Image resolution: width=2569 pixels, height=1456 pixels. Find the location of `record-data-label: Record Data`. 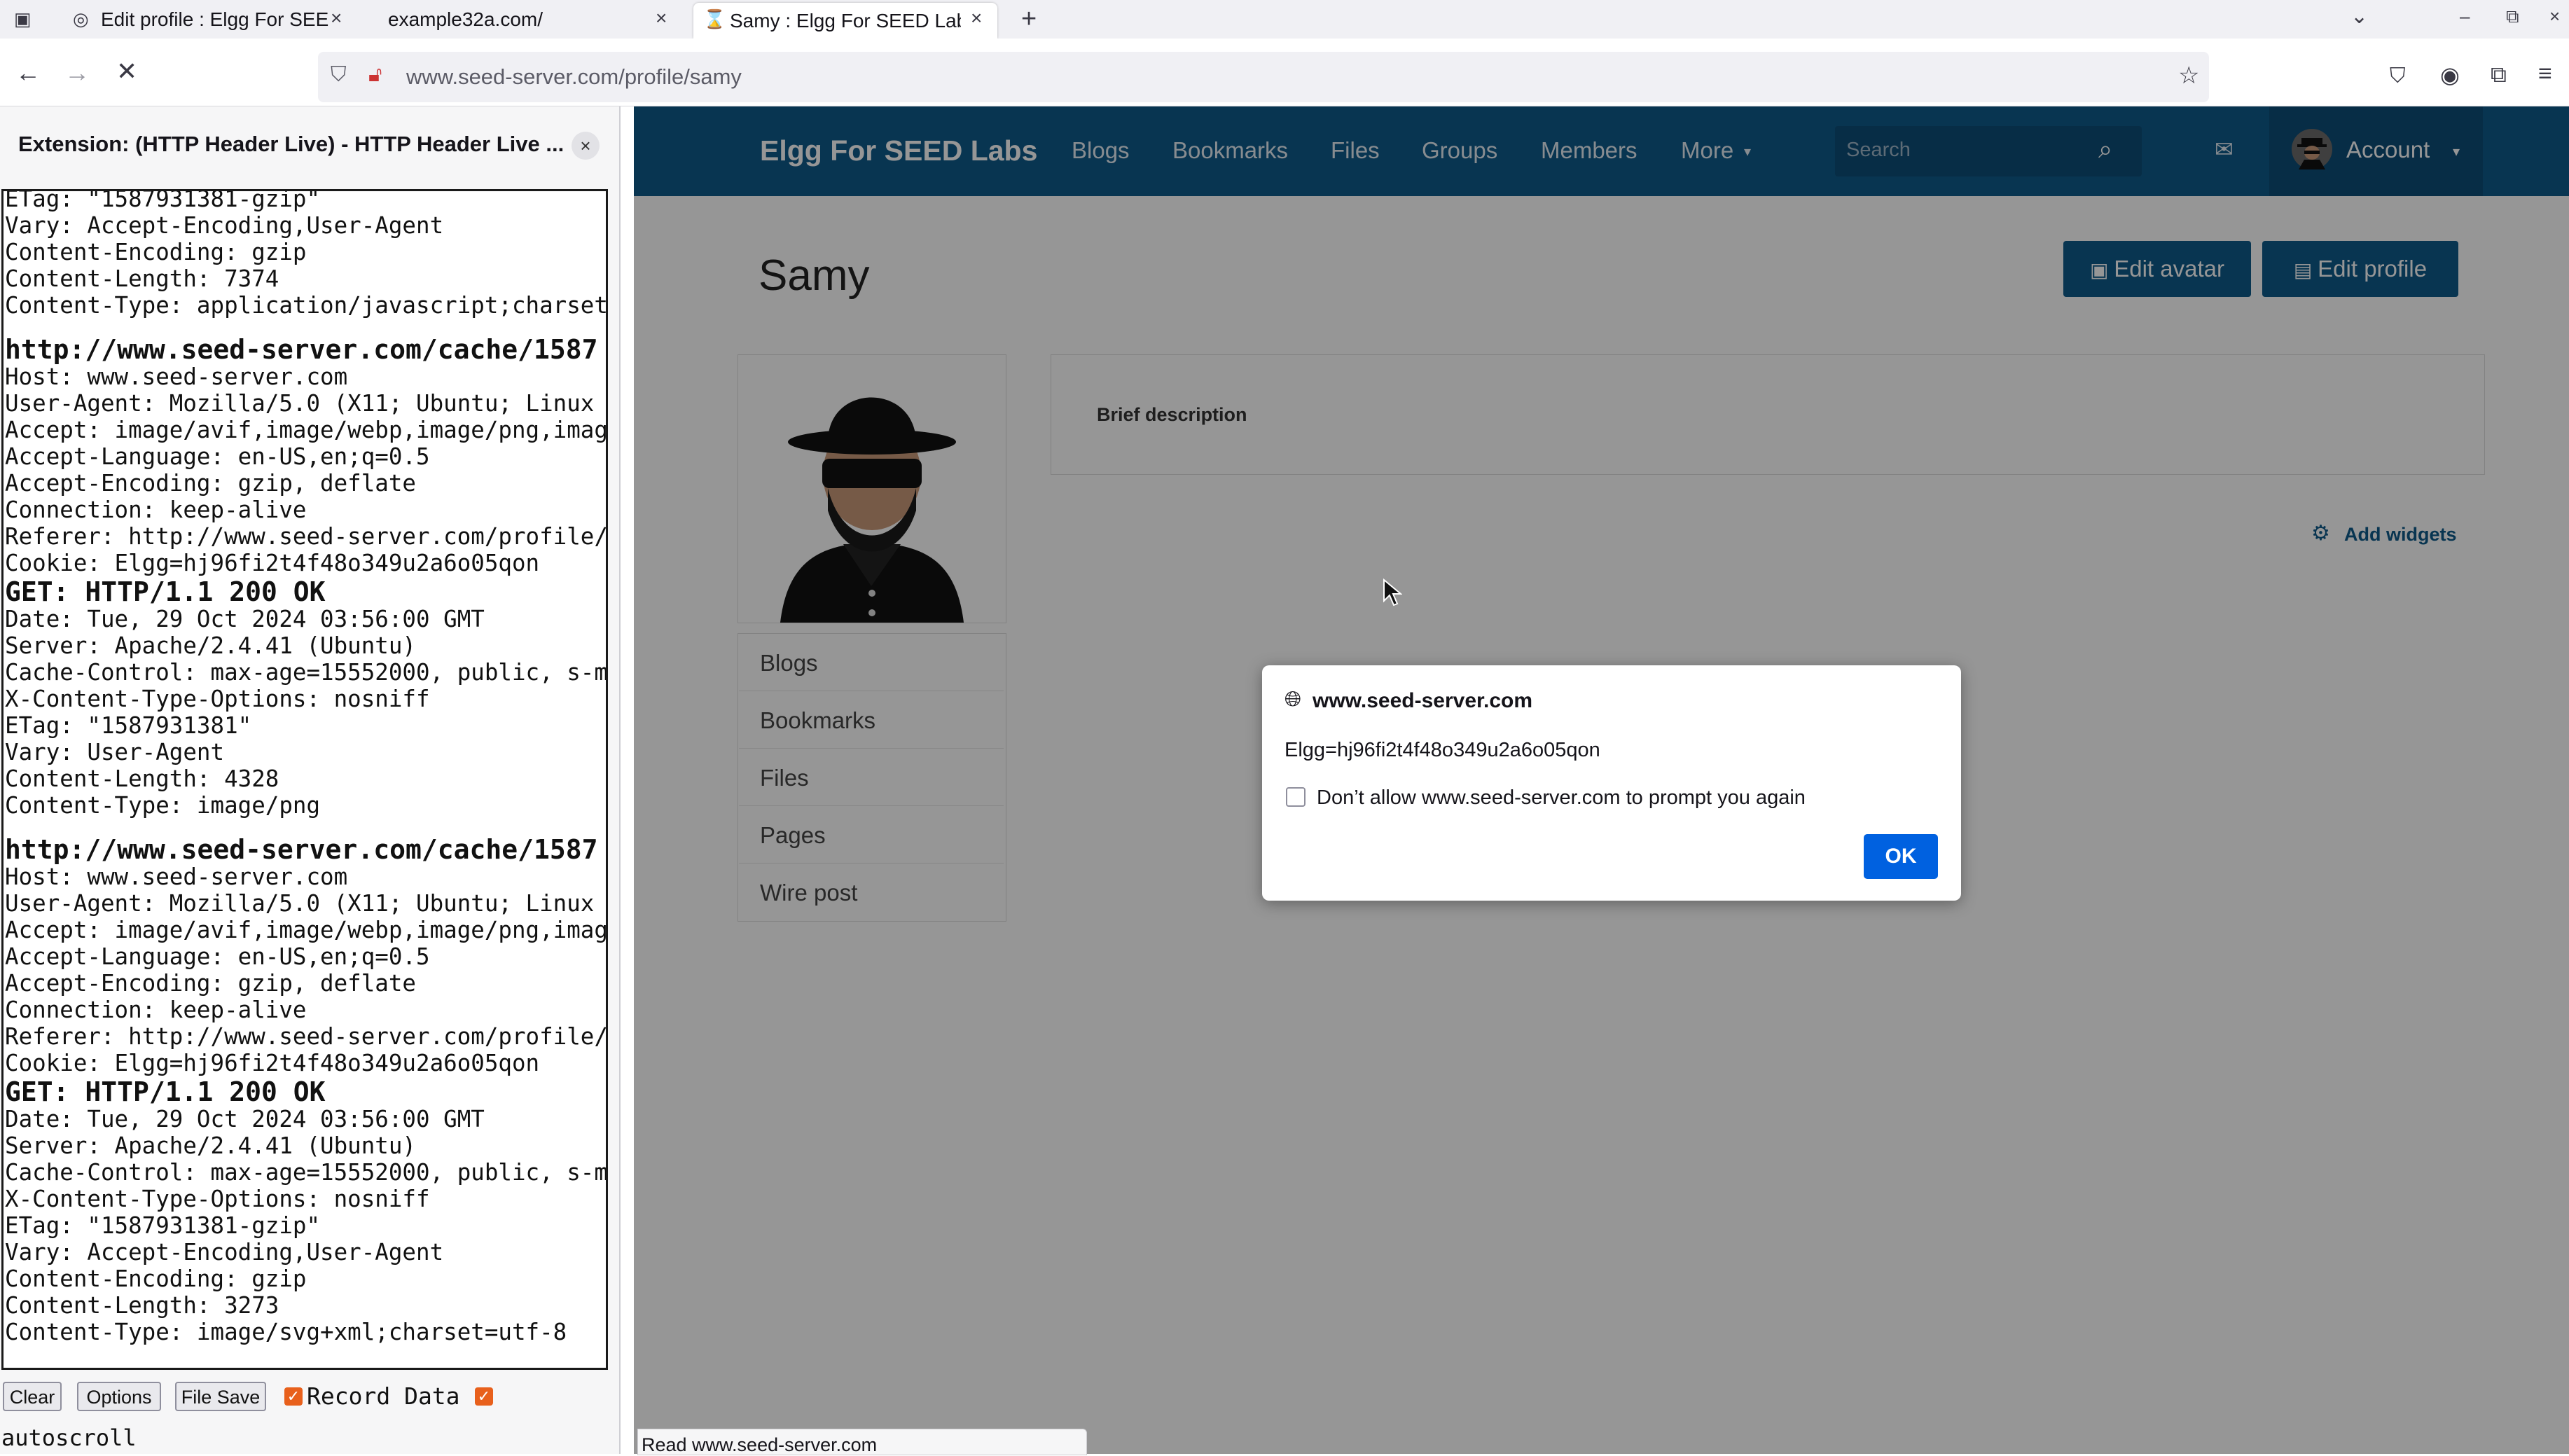

record-data-label: Record Data is located at coordinates (383, 1396).